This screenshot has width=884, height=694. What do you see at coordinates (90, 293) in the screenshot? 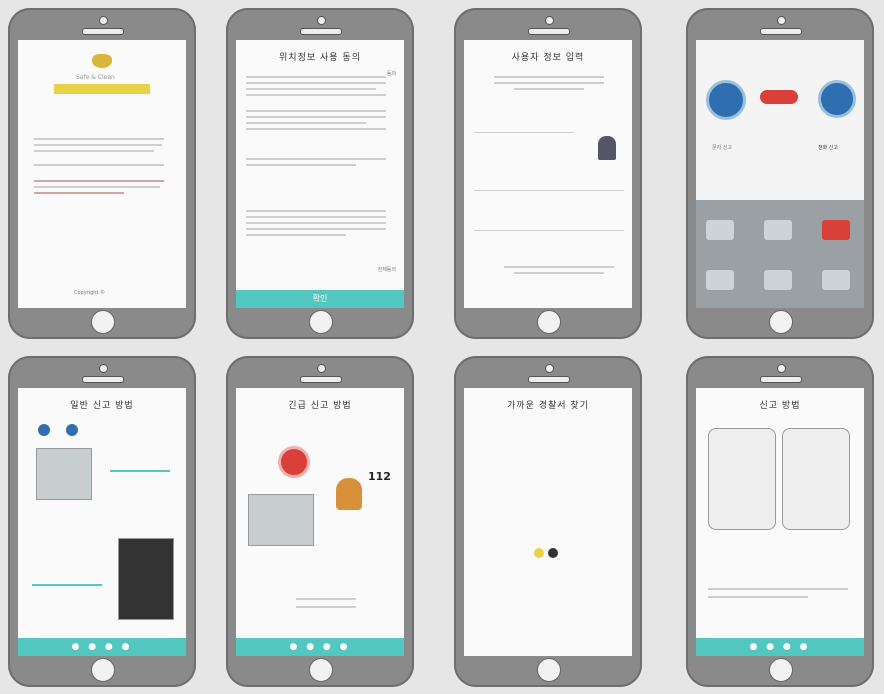
I see `footer-text: Copyright ©` at bounding box center [90, 293].